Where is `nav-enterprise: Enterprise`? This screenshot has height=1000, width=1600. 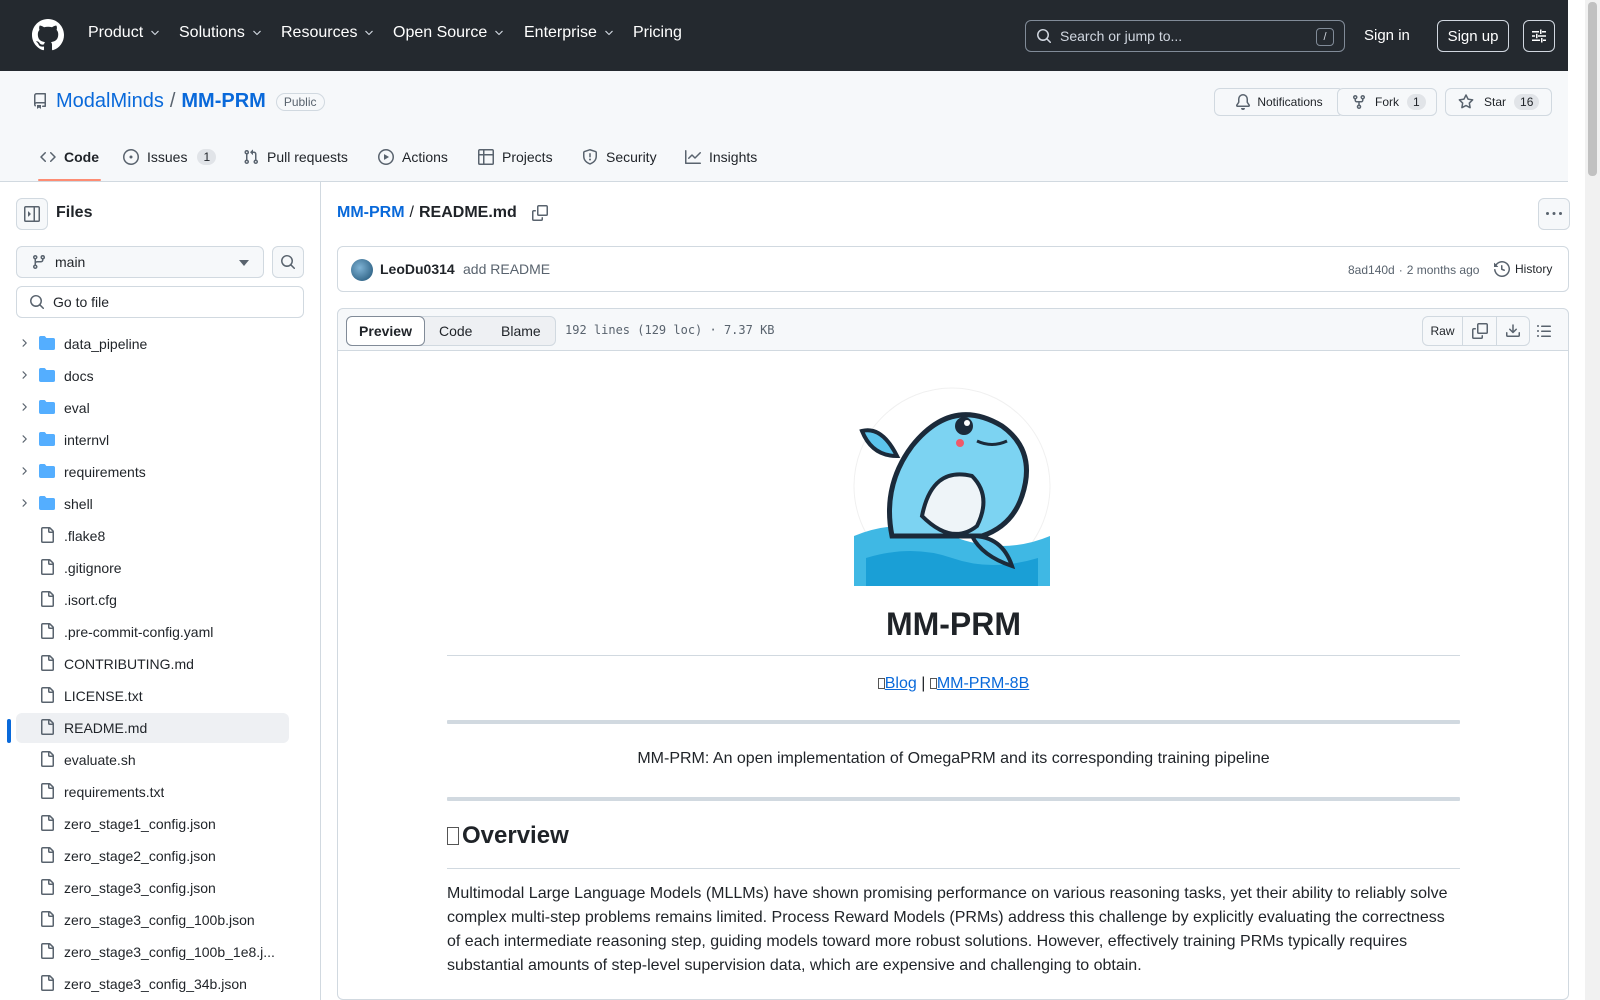
nav-enterprise: Enterprise is located at coordinates (569, 33).